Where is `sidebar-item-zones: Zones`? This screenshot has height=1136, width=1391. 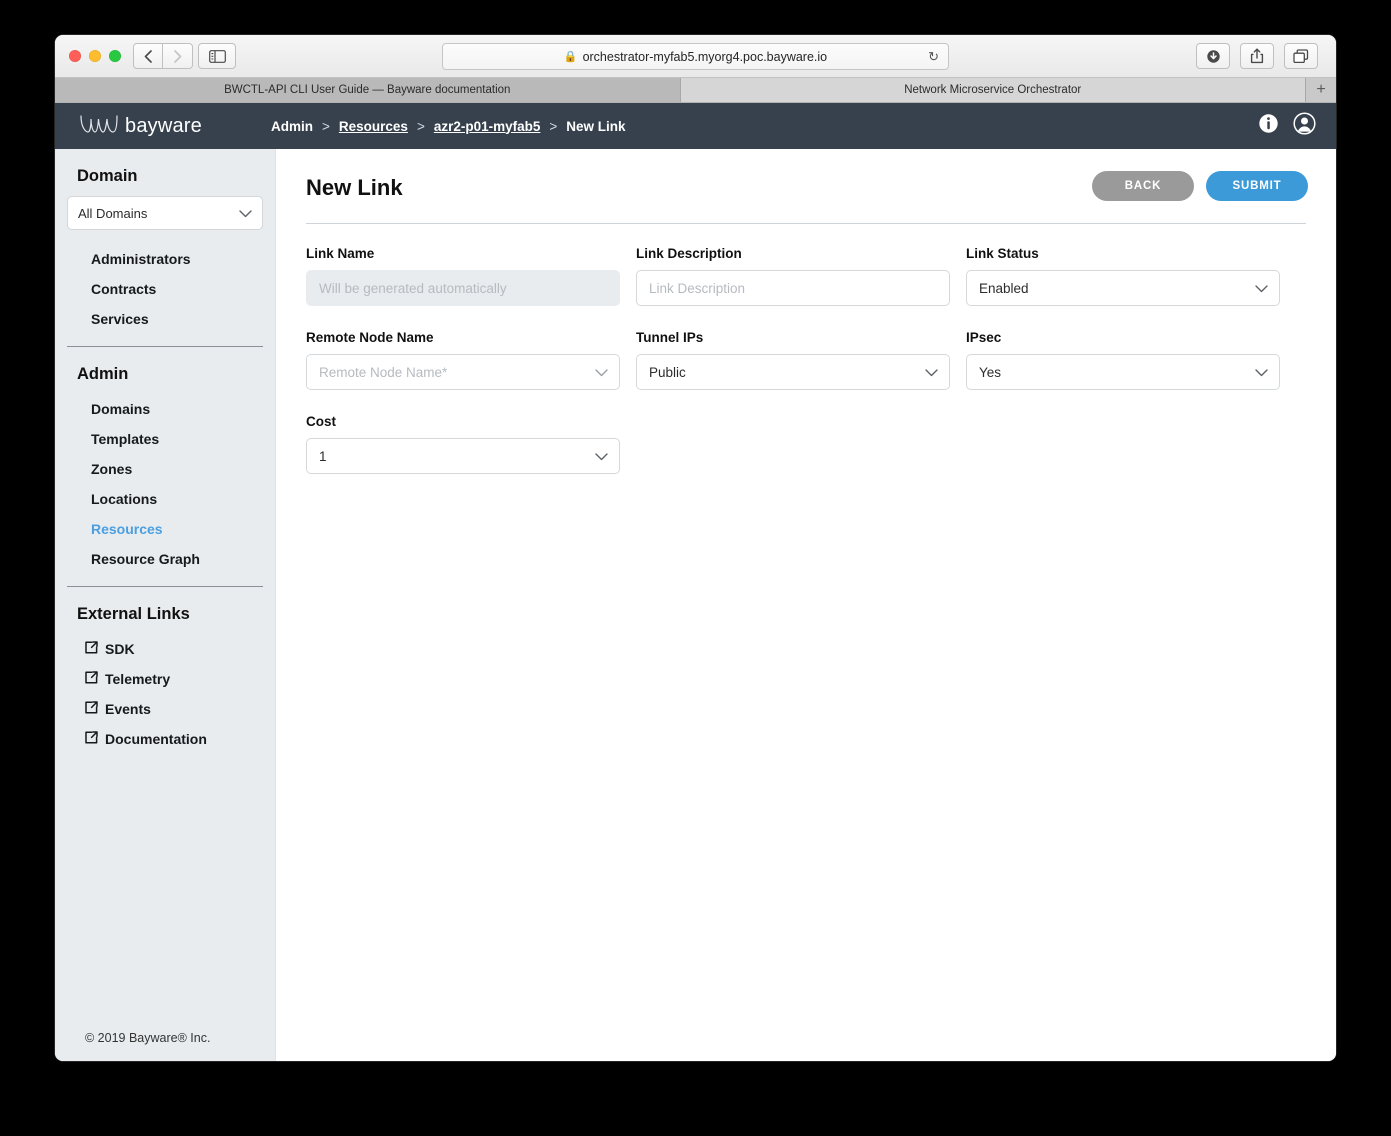
sidebar-item-zones: Zones is located at coordinates (165, 469).